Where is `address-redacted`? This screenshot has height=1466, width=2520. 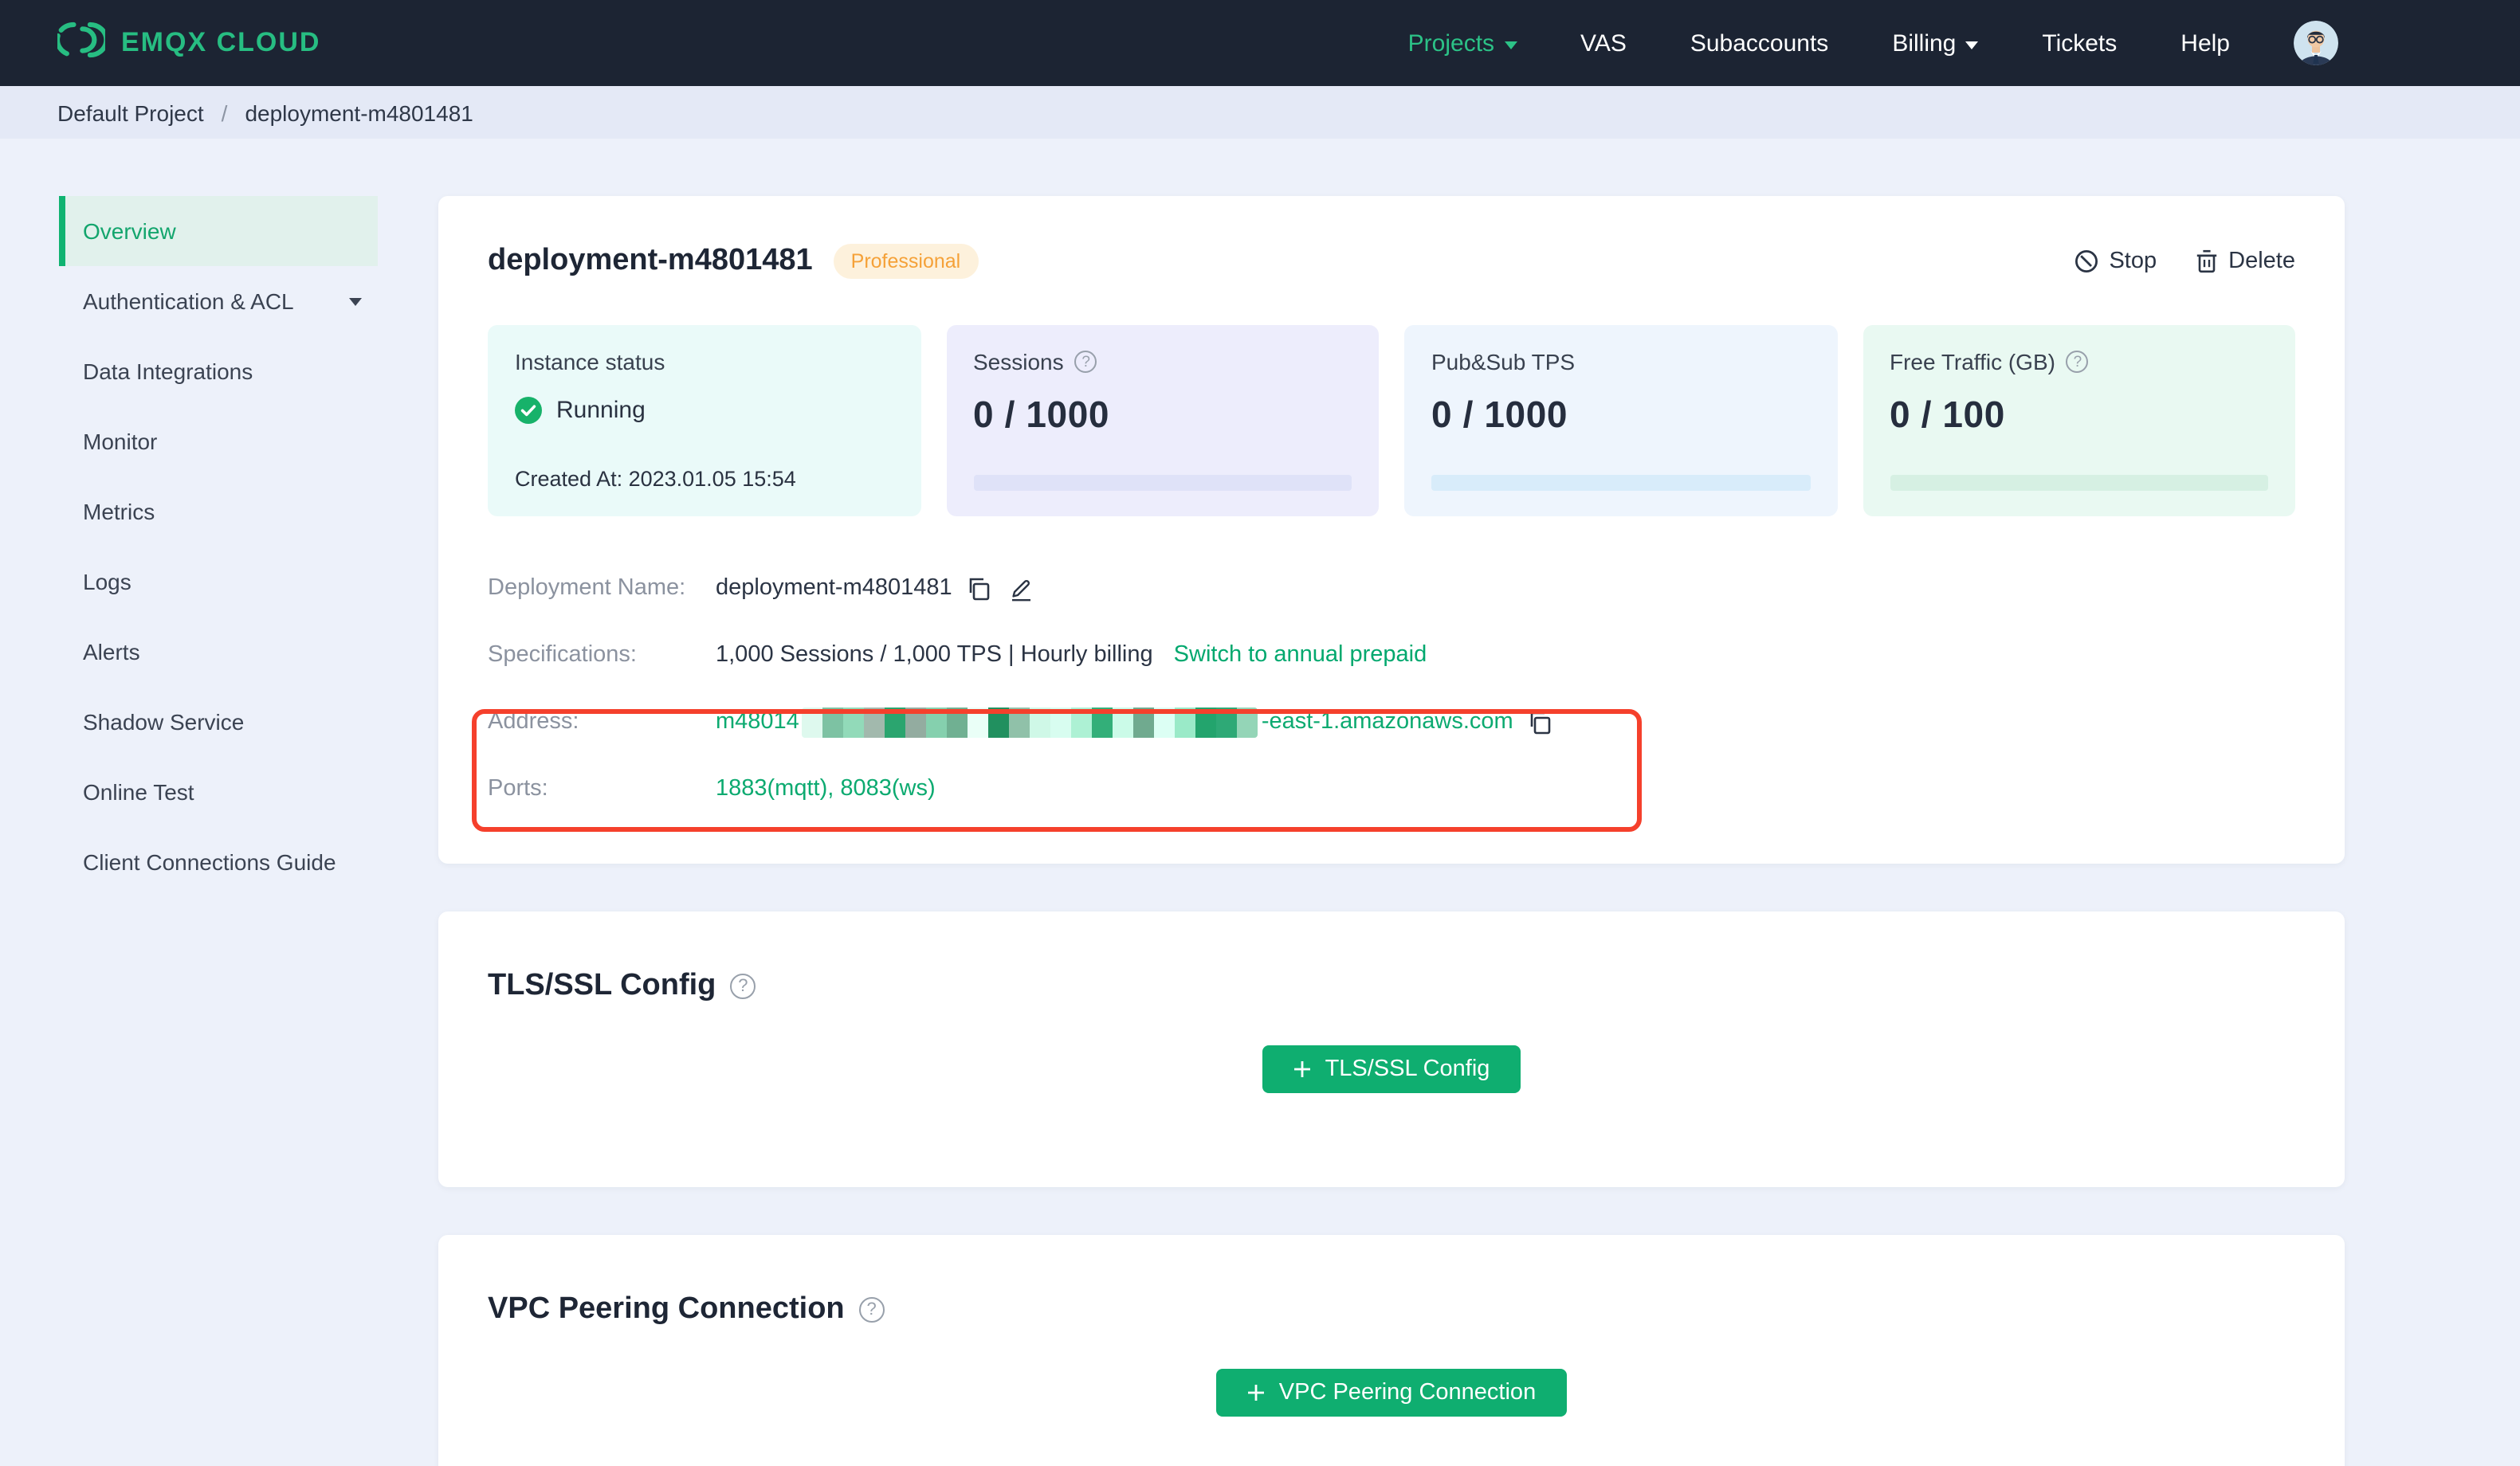
address-redacted is located at coordinates (1030, 722).